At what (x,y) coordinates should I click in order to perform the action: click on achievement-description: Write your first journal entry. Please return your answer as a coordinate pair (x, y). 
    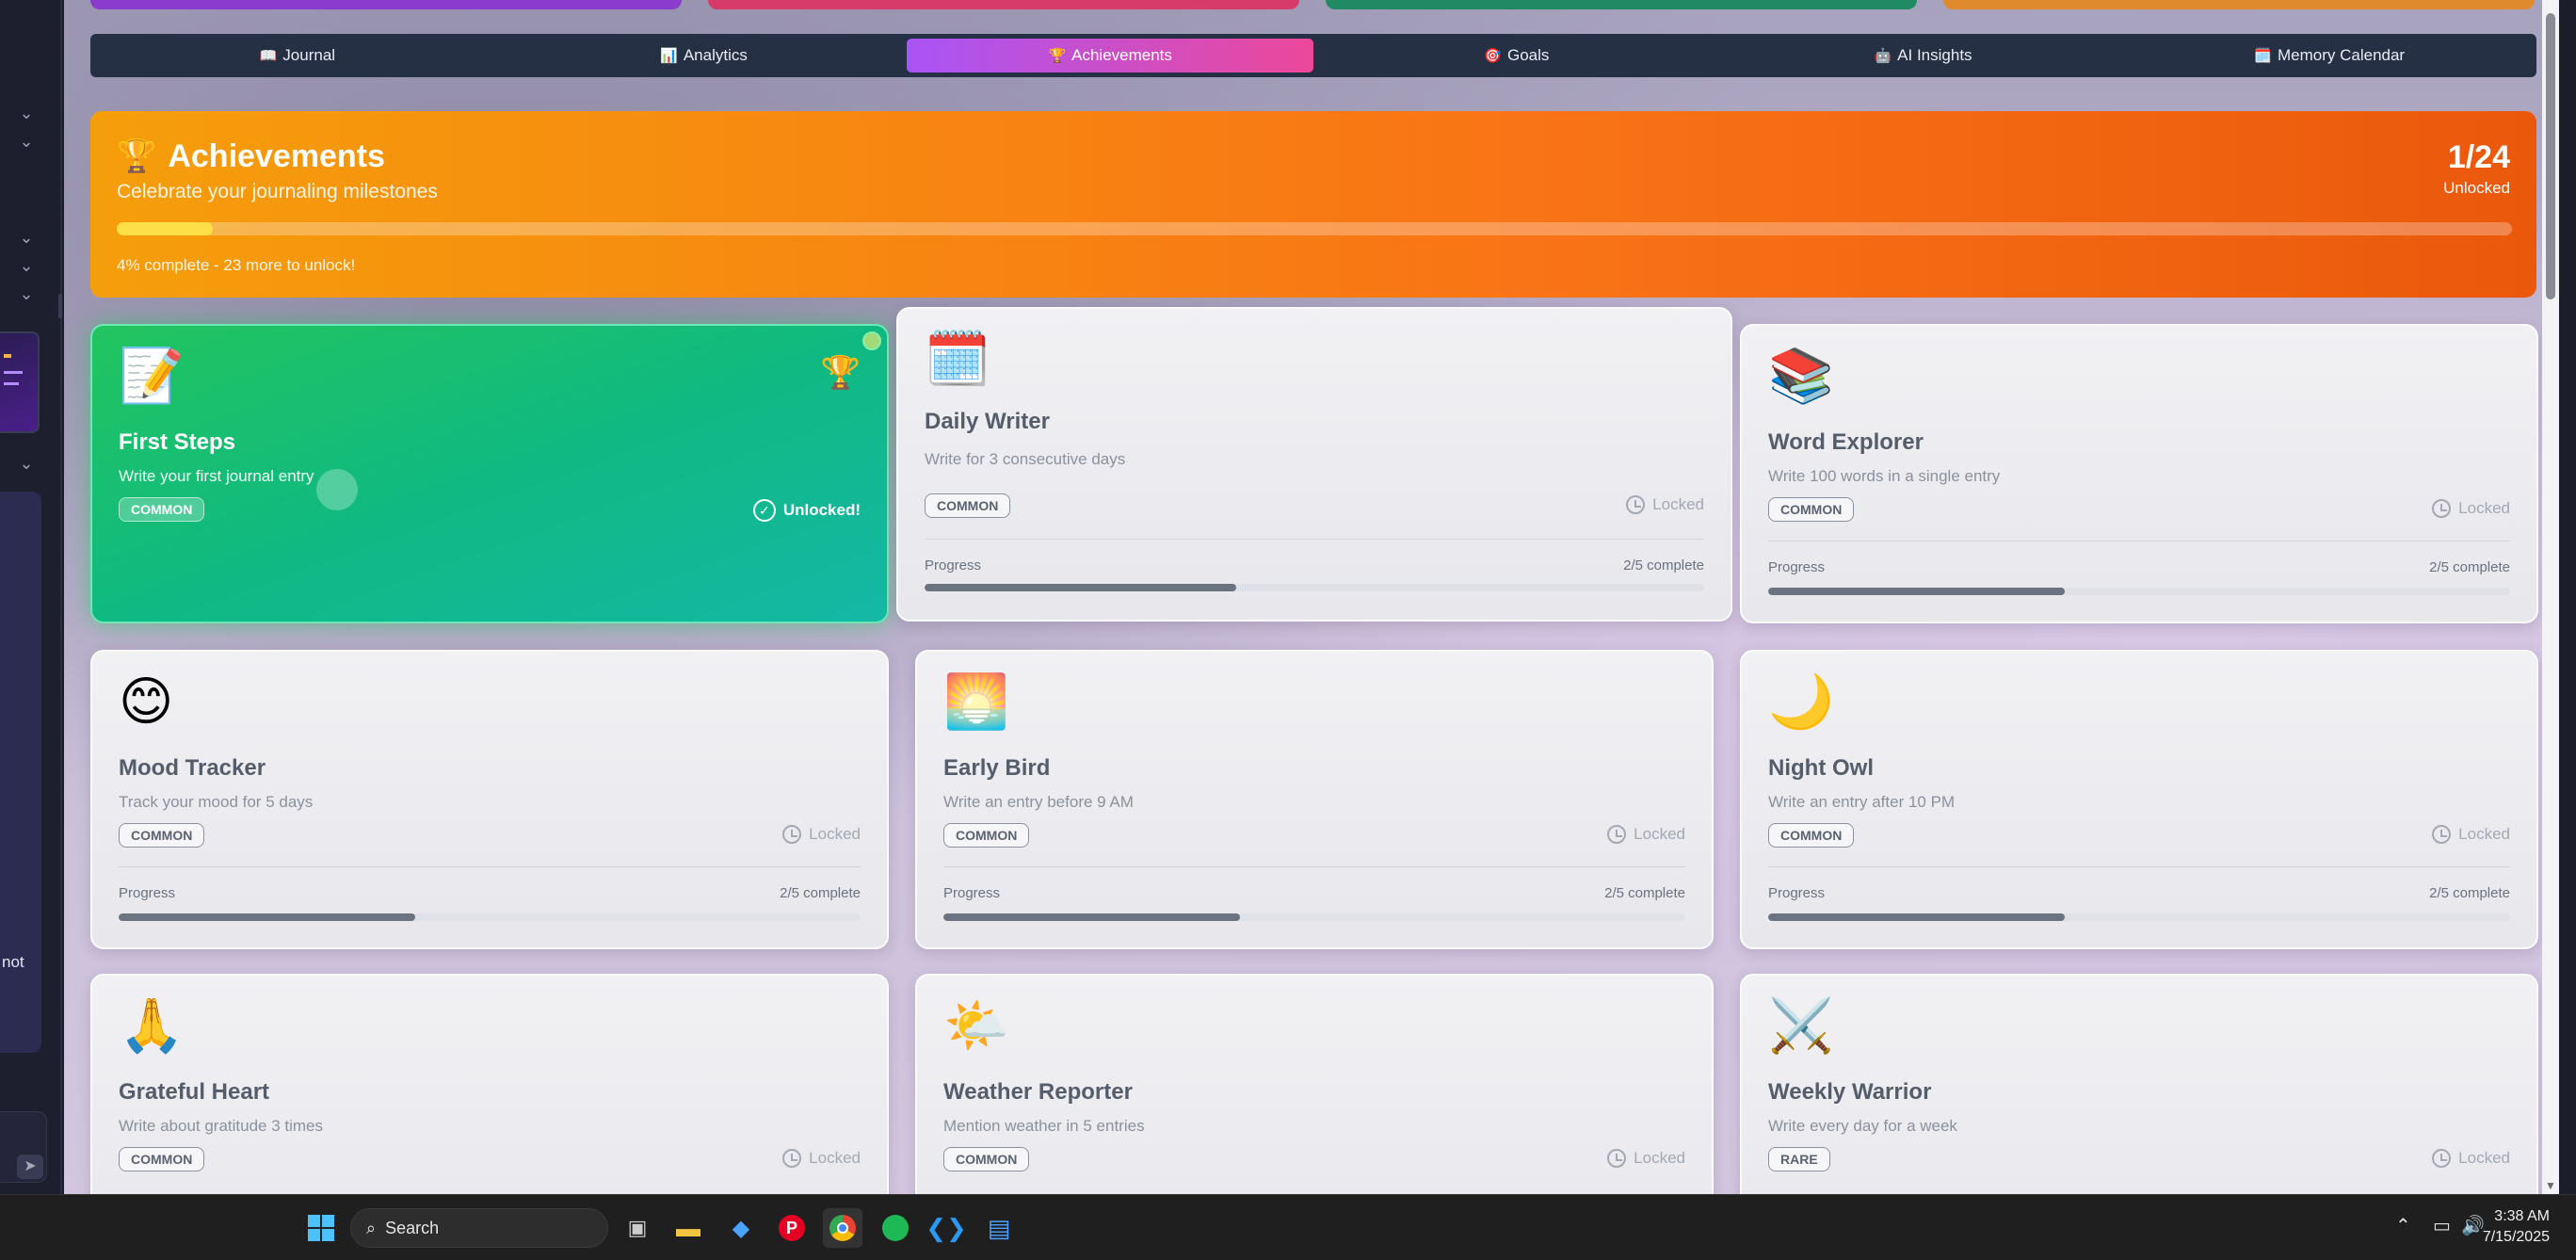
    Looking at the image, I should click on (216, 476).